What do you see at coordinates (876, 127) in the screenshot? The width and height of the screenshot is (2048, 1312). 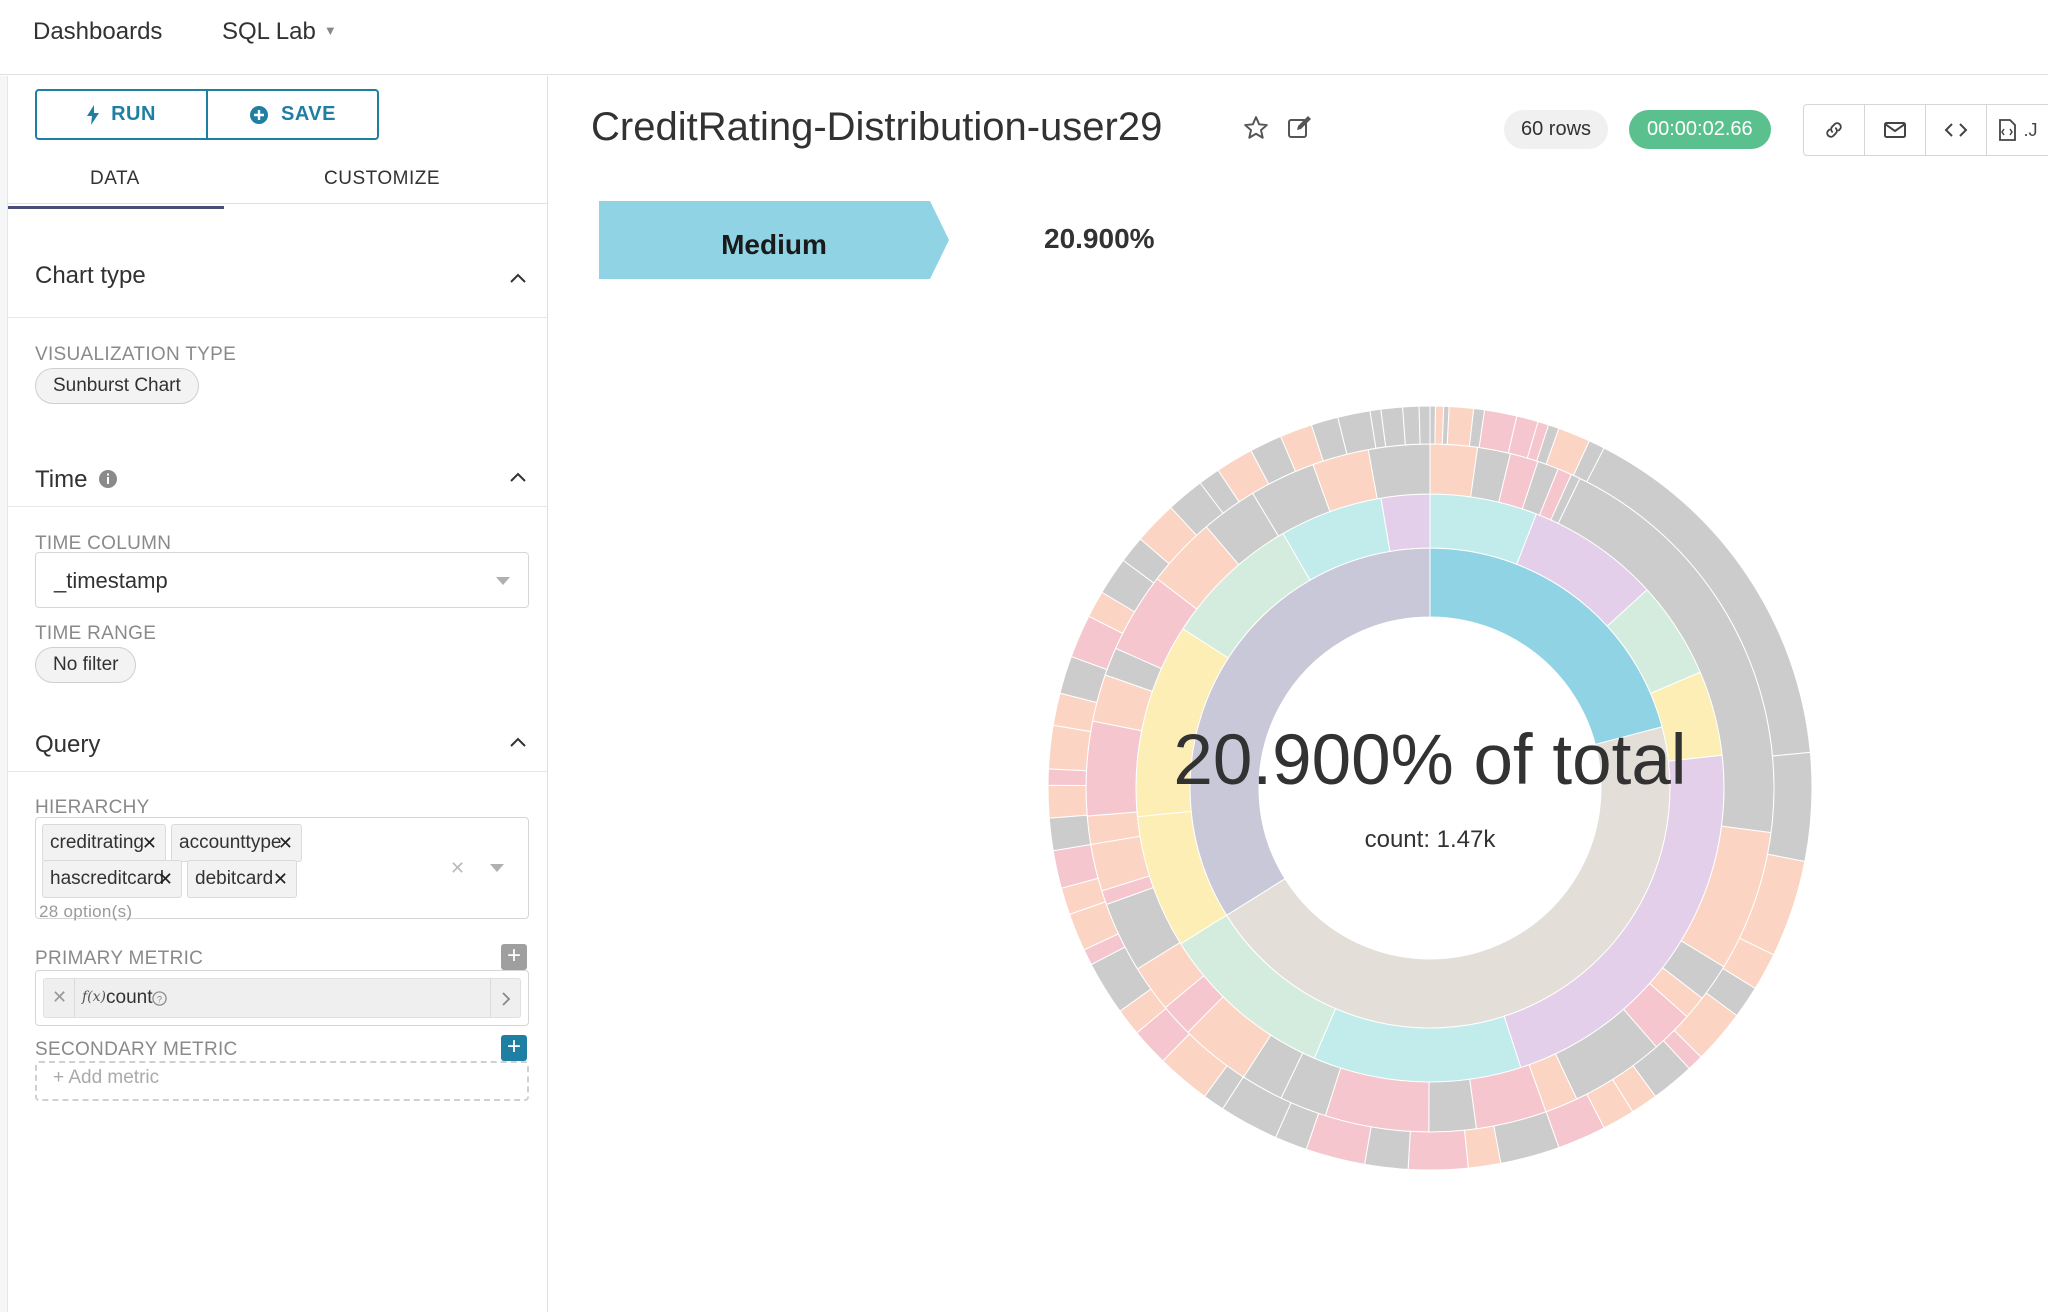 I see `chart-title: CreditRating-Distribution-user29` at bounding box center [876, 127].